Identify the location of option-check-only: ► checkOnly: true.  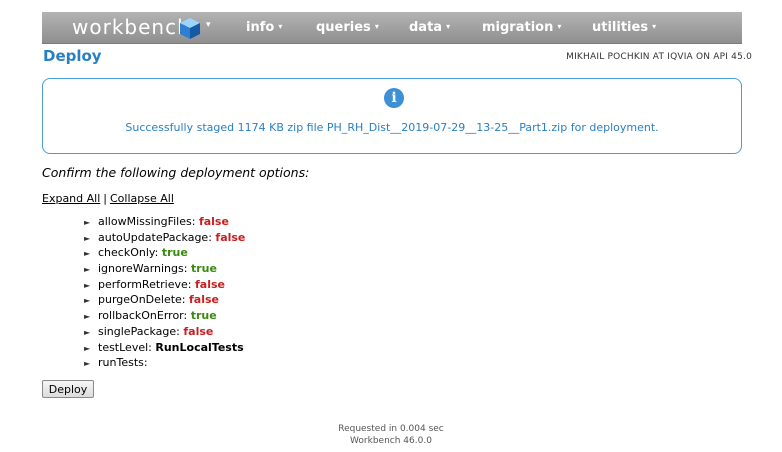
(164, 253).